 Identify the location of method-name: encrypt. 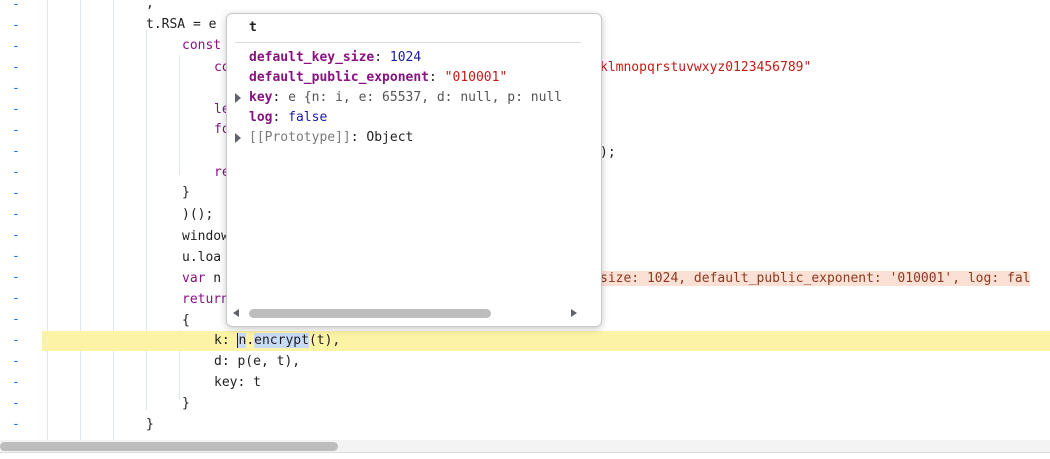
(281, 340).